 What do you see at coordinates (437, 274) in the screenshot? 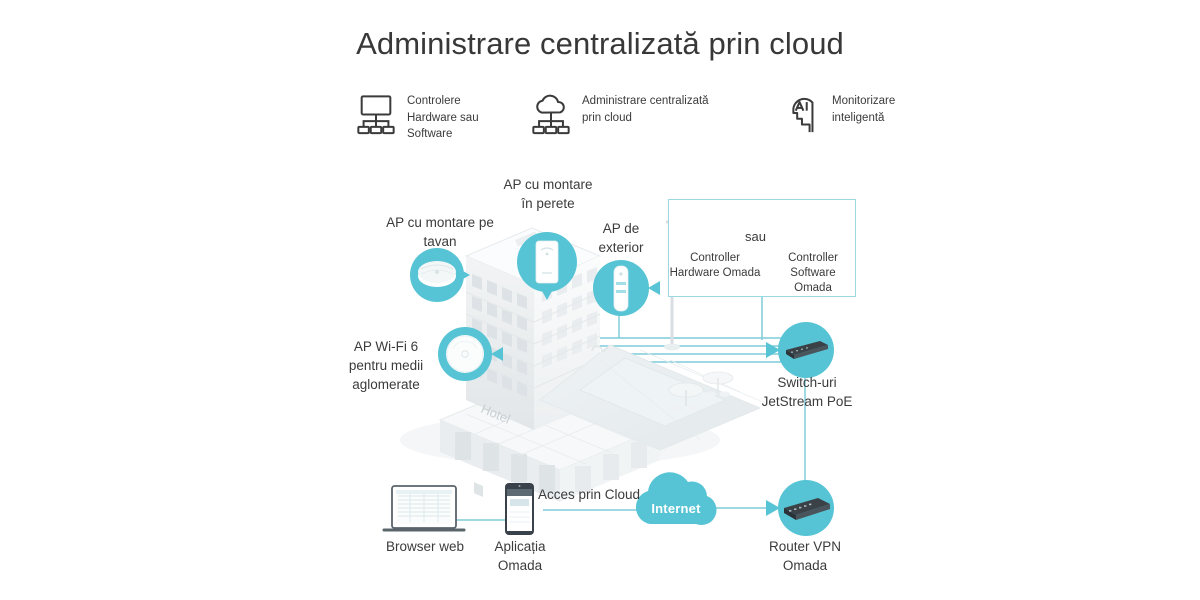
I see `ceiling-ap-device` at bounding box center [437, 274].